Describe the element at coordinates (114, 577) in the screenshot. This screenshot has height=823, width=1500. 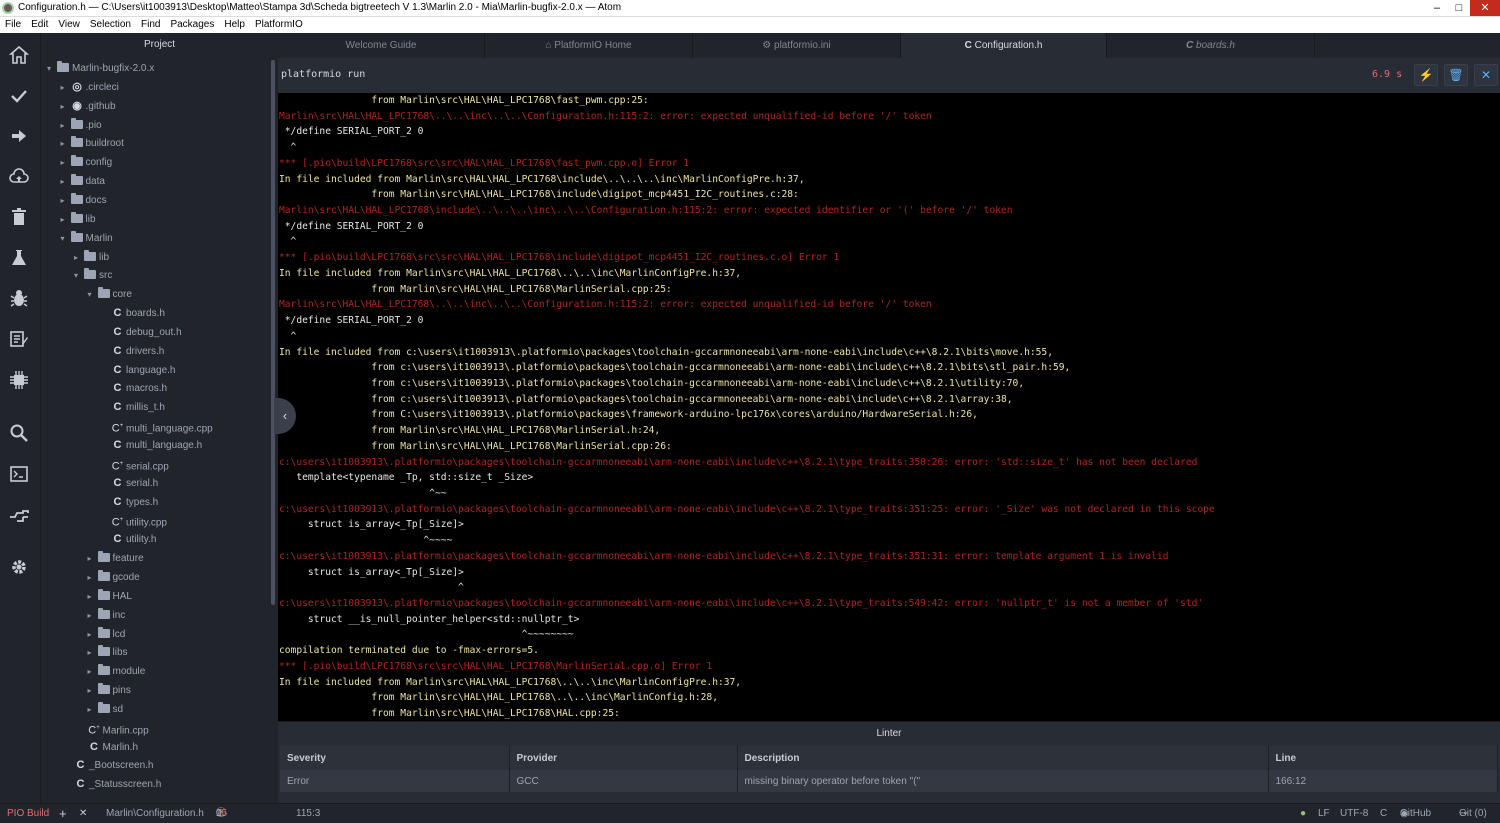
I see `tree-folder: ▸ gcode` at that location.